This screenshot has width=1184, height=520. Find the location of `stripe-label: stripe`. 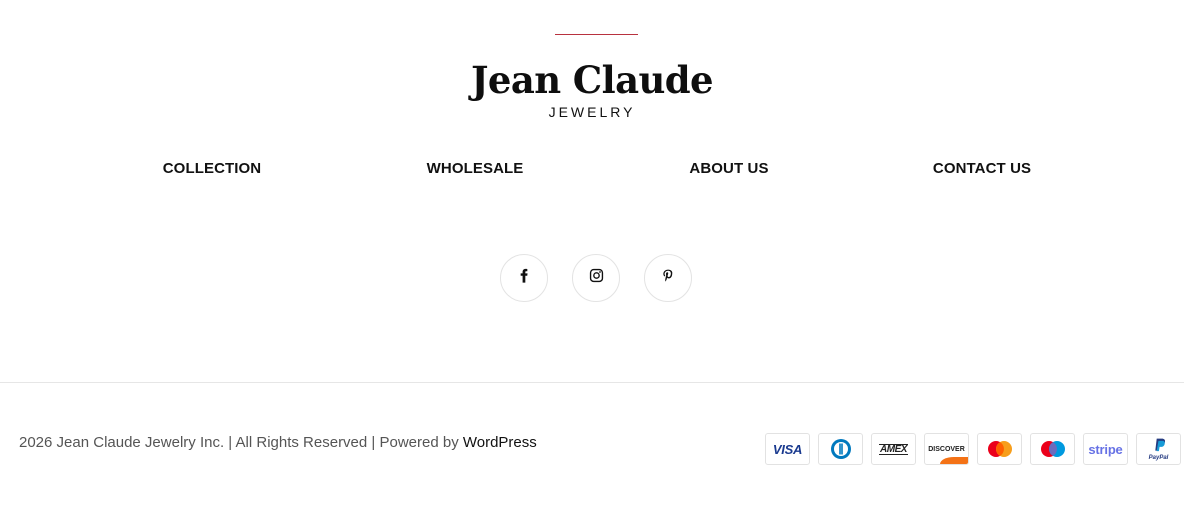

stripe-label: stripe is located at coordinates (1105, 449).